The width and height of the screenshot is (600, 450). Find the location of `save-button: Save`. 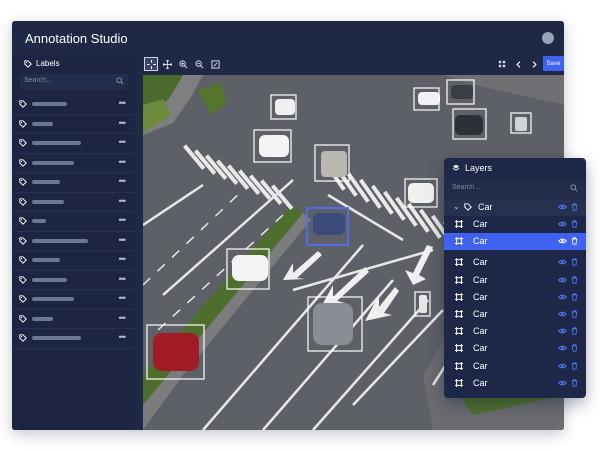

save-button: Save is located at coordinates (553, 63).